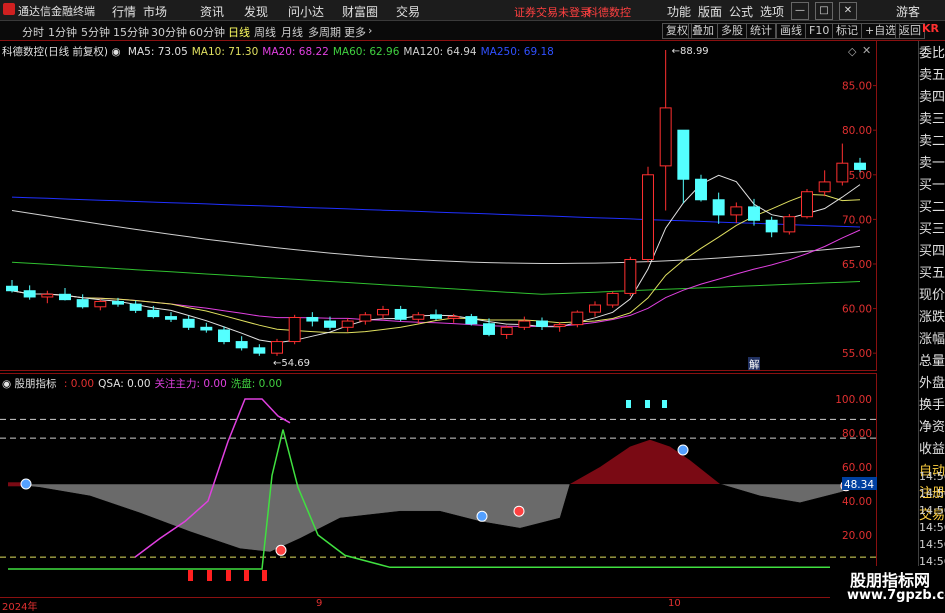  What do you see at coordinates (292, 32) in the screenshot?
I see `period-monthly: 月线` at bounding box center [292, 32].